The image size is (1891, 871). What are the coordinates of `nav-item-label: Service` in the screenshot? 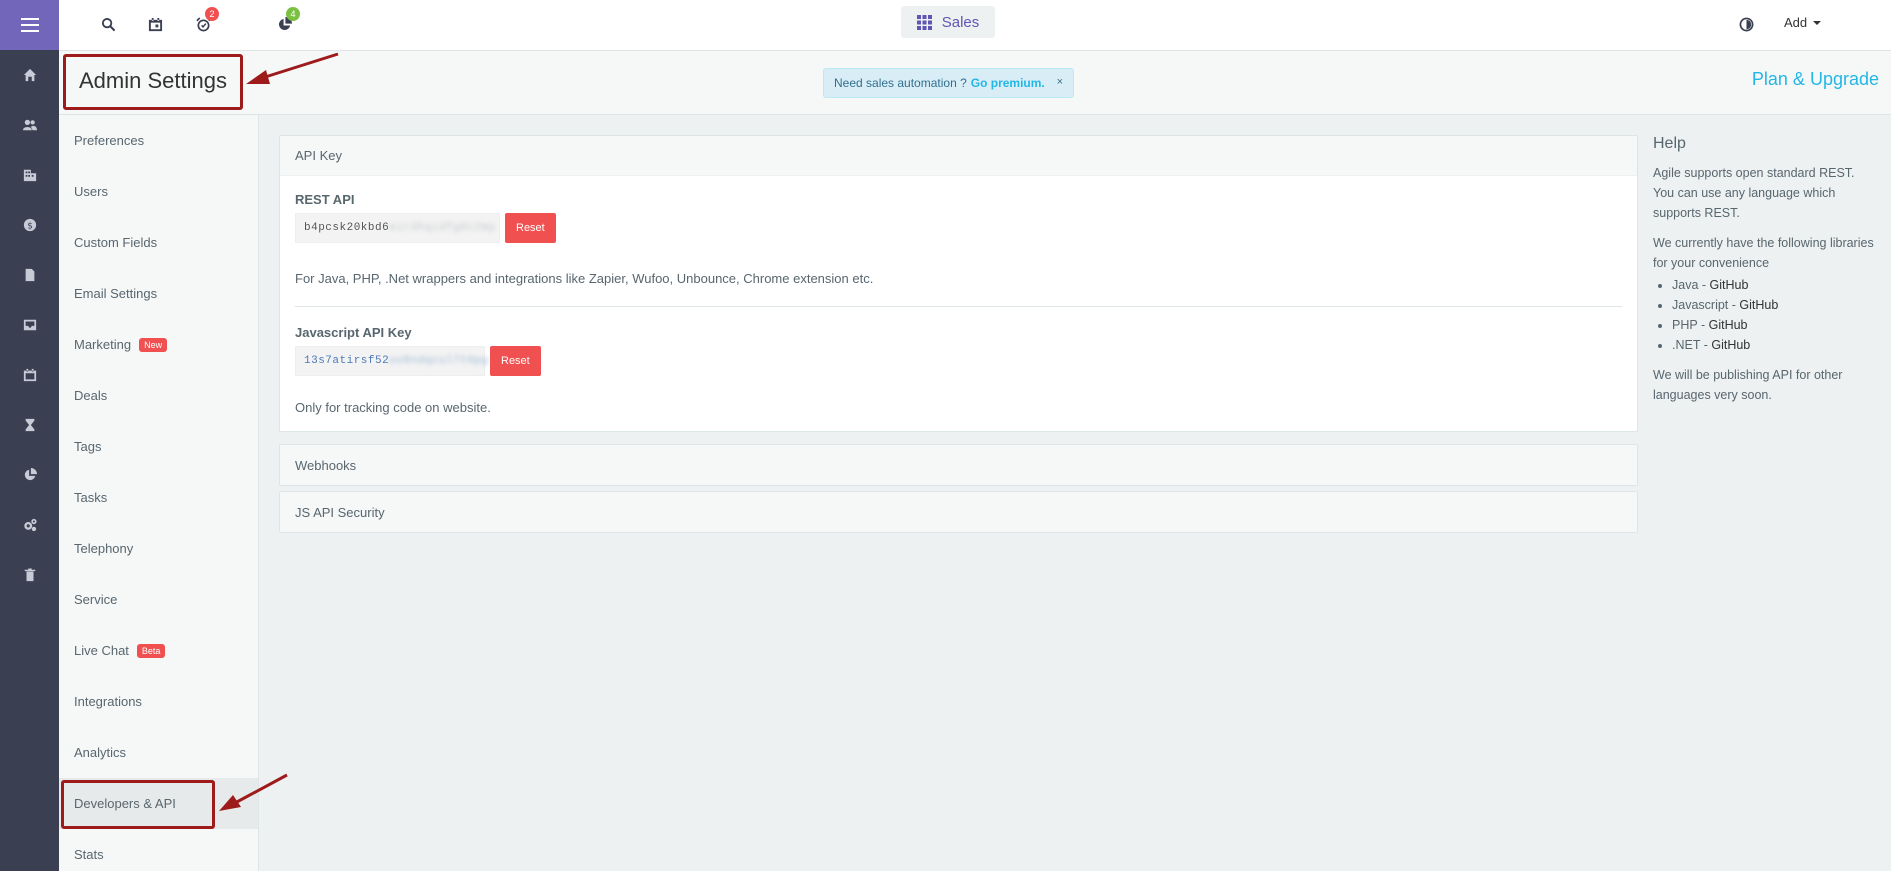 It's located at (96, 599).